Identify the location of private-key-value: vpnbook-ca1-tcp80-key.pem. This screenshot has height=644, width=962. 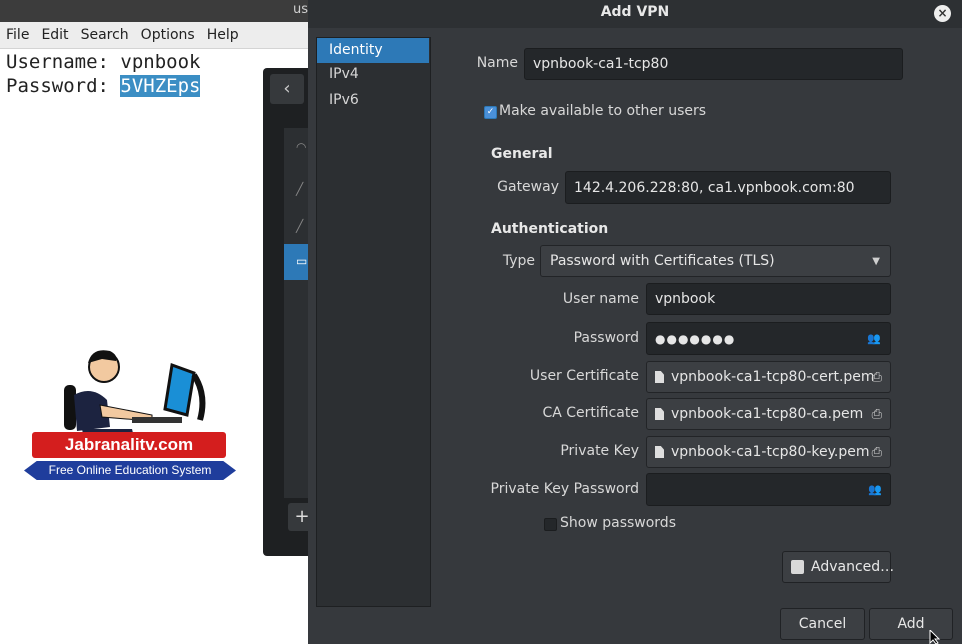
(770, 452).